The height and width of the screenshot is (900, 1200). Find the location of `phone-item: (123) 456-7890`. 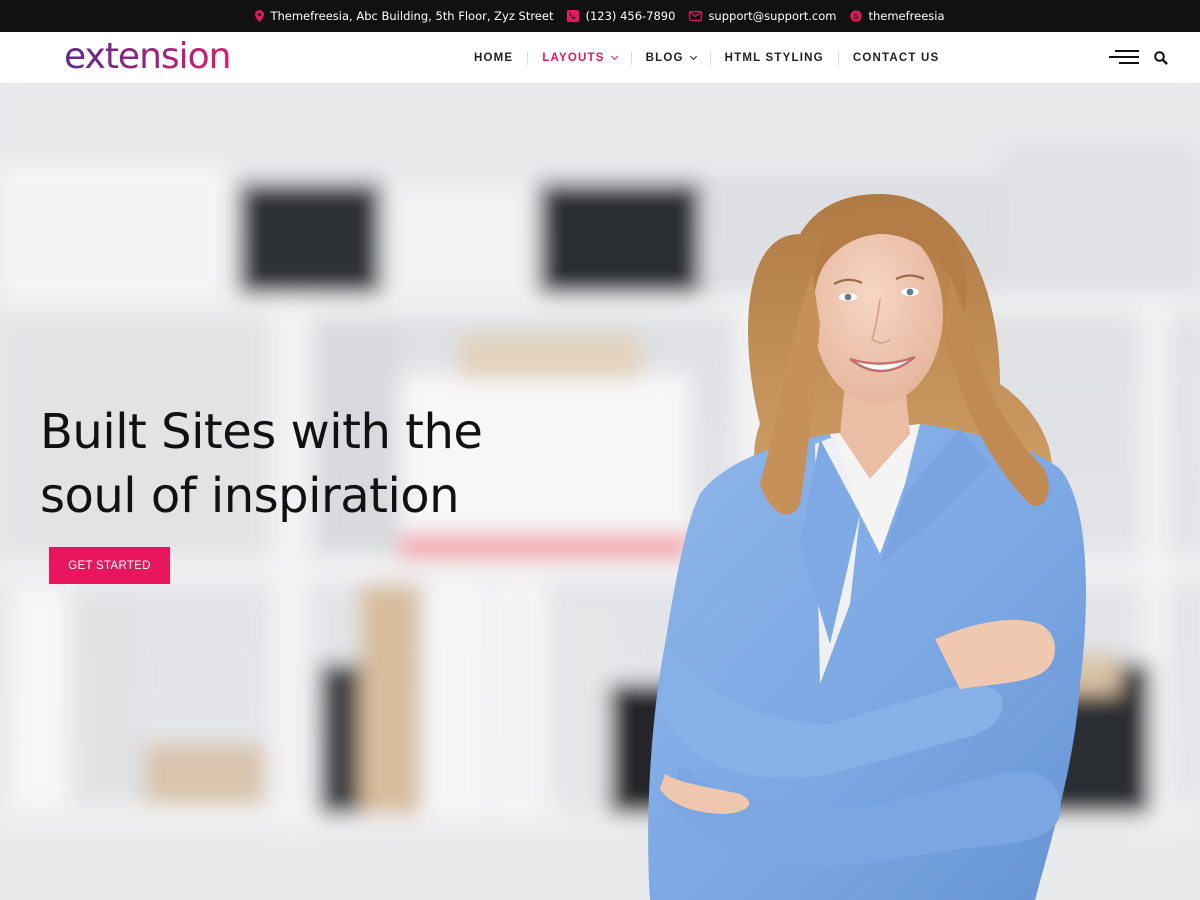

phone-item: (123) 456-7890 is located at coordinates (621, 16).